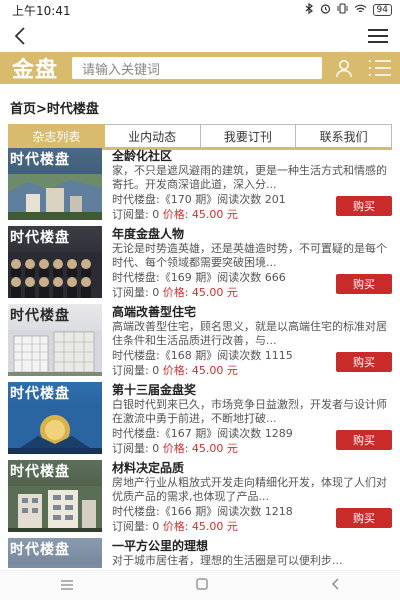 The width and height of the screenshot is (400, 600). What do you see at coordinates (54, 109) in the screenshot?
I see `breadcrumb: 首页>时代楼盘` at bounding box center [54, 109].